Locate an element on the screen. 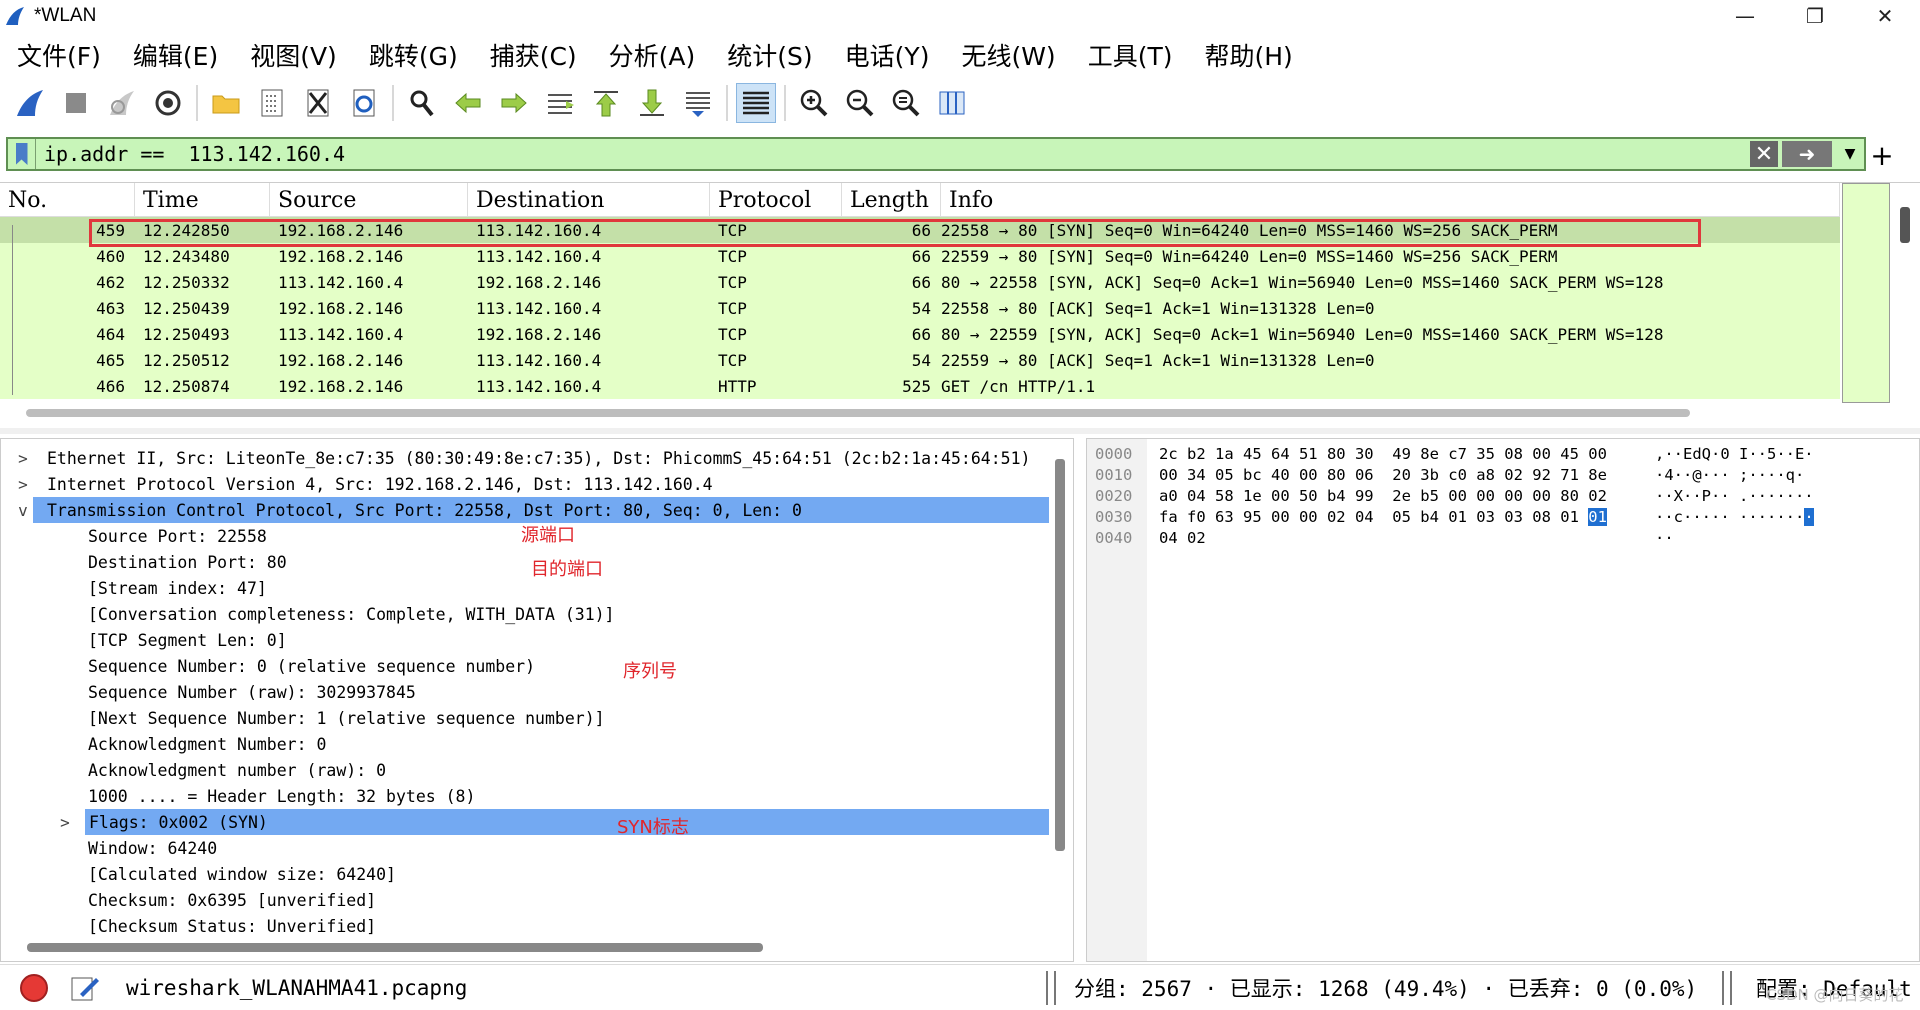  apply-filter-button: ➜ is located at coordinates (1807, 154).